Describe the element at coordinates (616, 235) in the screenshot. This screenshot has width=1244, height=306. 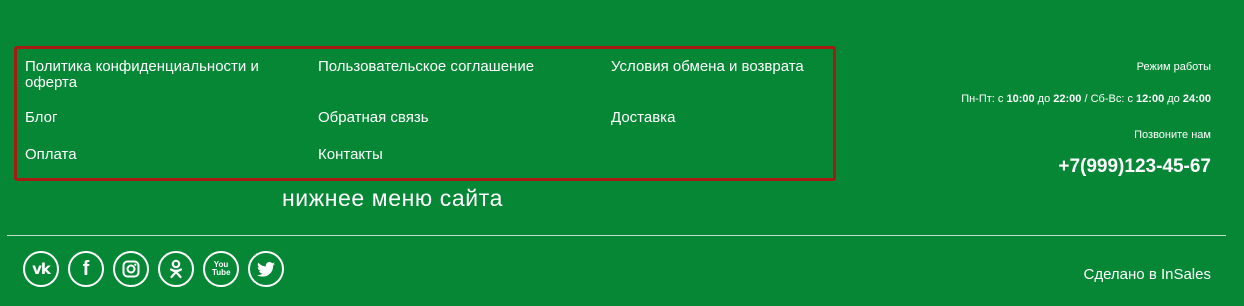
I see `footer-divider` at that location.